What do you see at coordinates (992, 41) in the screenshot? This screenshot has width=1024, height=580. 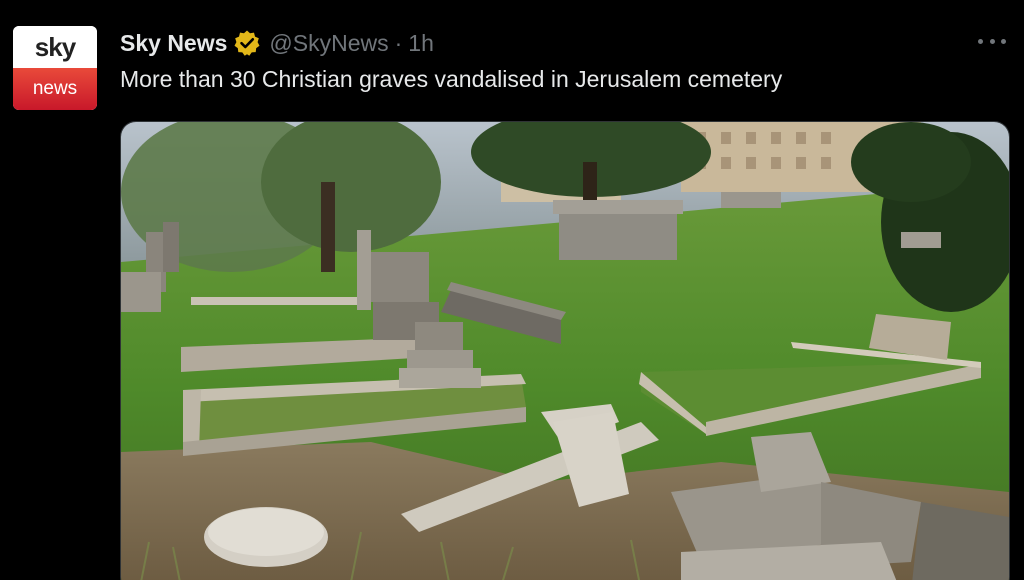 I see `more-options-icon` at bounding box center [992, 41].